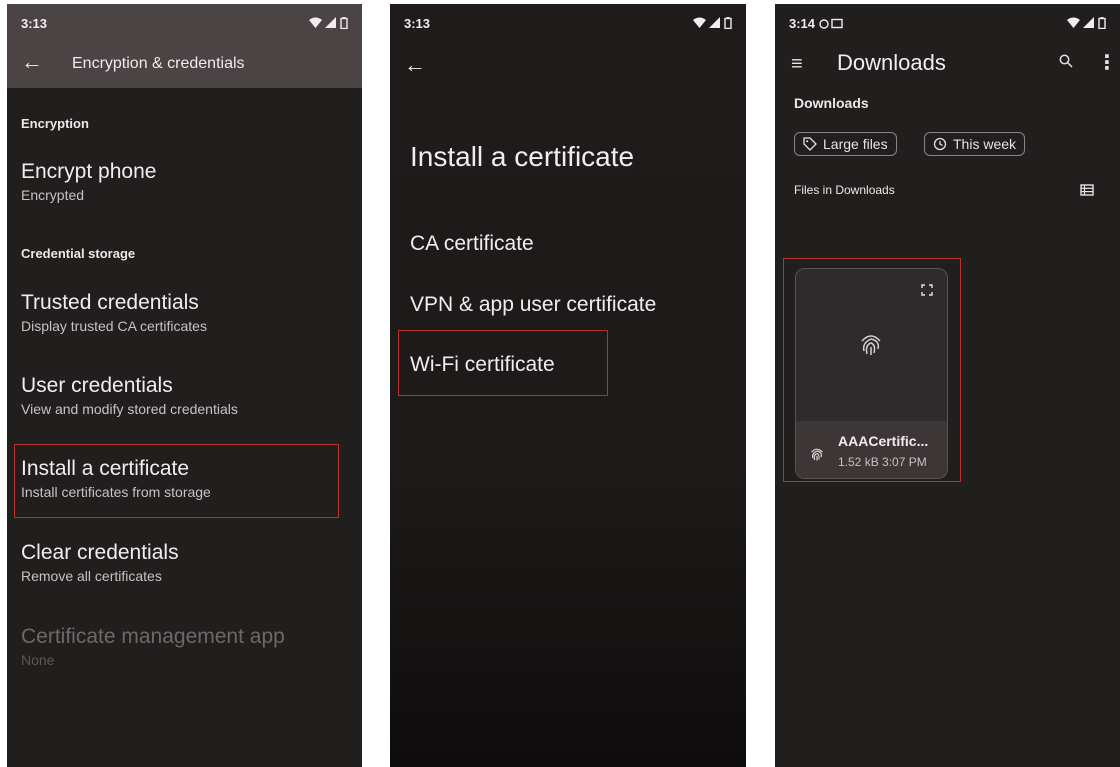 The width and height of the screenshot is (1120, 767). I want to click on option-vpn-app-user-certificate: VPN & app user certificate, so click(533, 305).